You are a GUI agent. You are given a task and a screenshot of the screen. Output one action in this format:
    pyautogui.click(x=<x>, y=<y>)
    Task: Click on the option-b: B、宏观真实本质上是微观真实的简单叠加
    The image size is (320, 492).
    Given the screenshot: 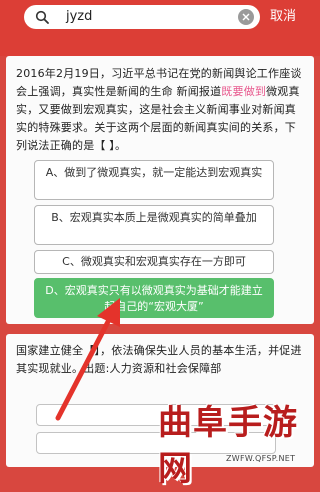 What is the action you would take?
    pyautogui.click(x=154, y=225)
    